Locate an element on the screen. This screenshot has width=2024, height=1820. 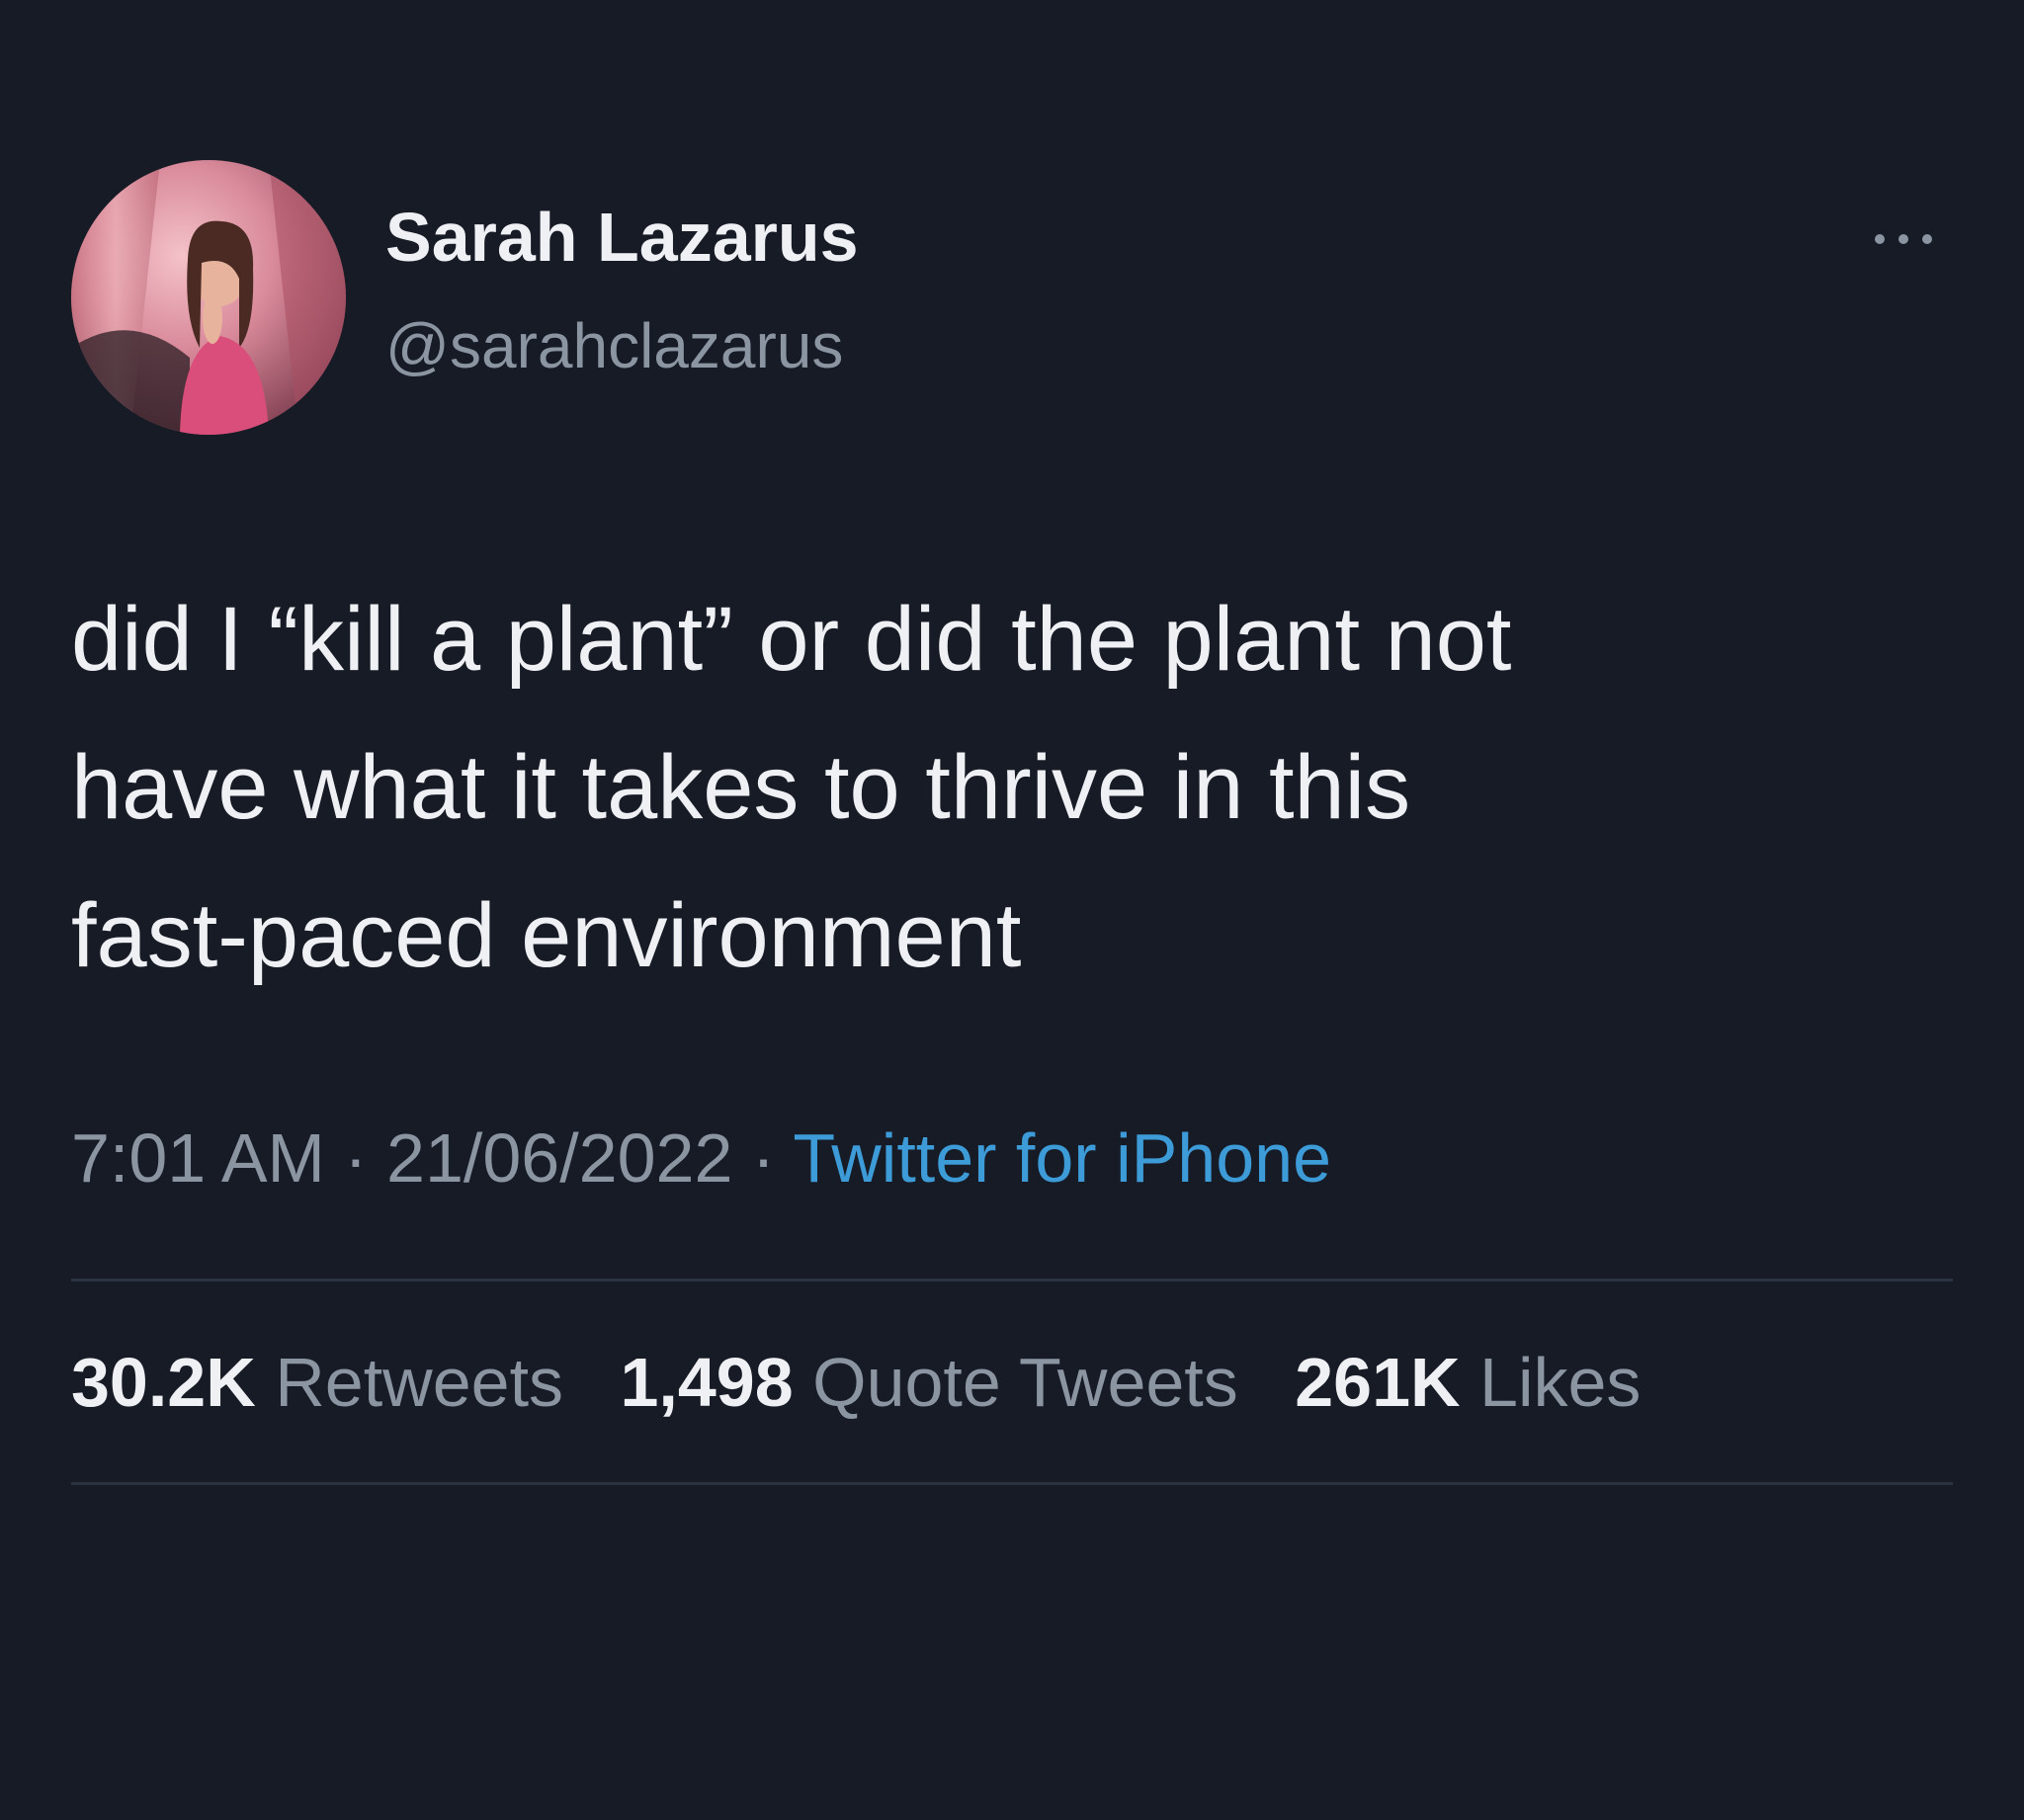
tweet-time: 7:01 AM is located at coordinates (198, 1158).